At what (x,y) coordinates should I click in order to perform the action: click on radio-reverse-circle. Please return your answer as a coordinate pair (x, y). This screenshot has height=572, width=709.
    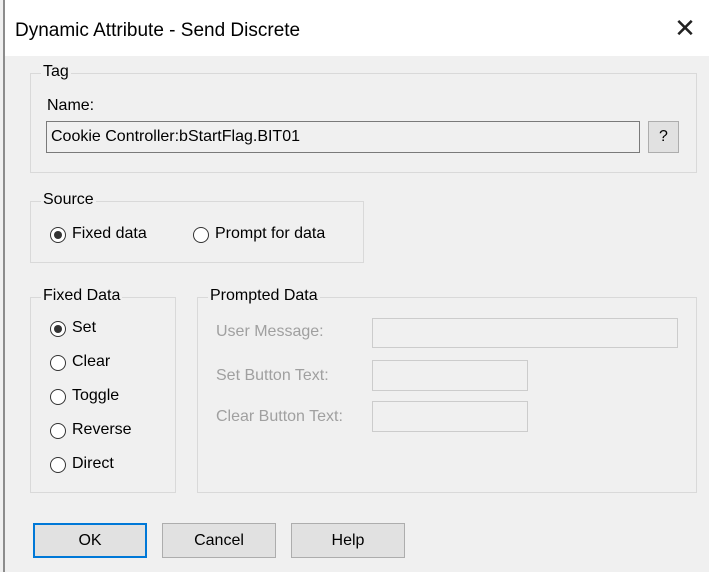
    Looking at the image, I should click on (58, 431).